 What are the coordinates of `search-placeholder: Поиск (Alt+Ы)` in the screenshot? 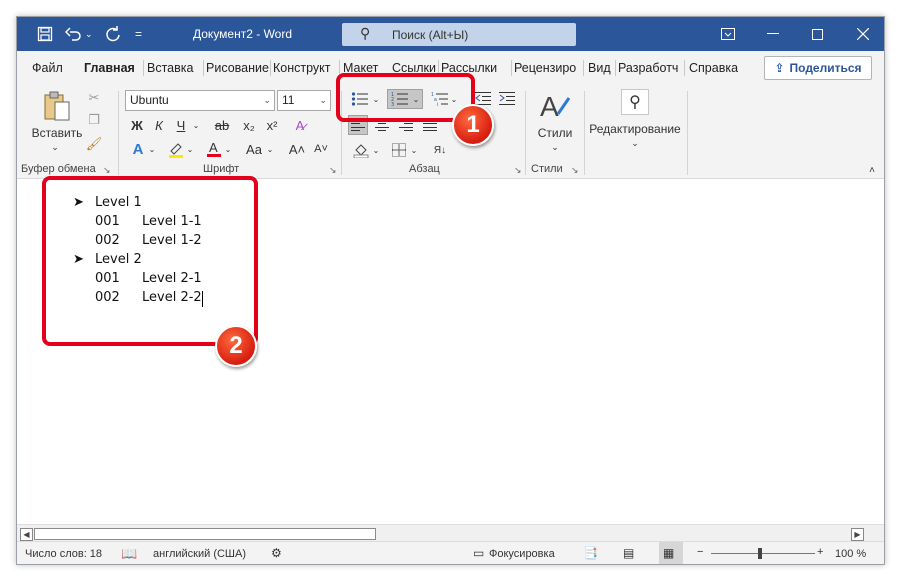 It's located at (430, 35).